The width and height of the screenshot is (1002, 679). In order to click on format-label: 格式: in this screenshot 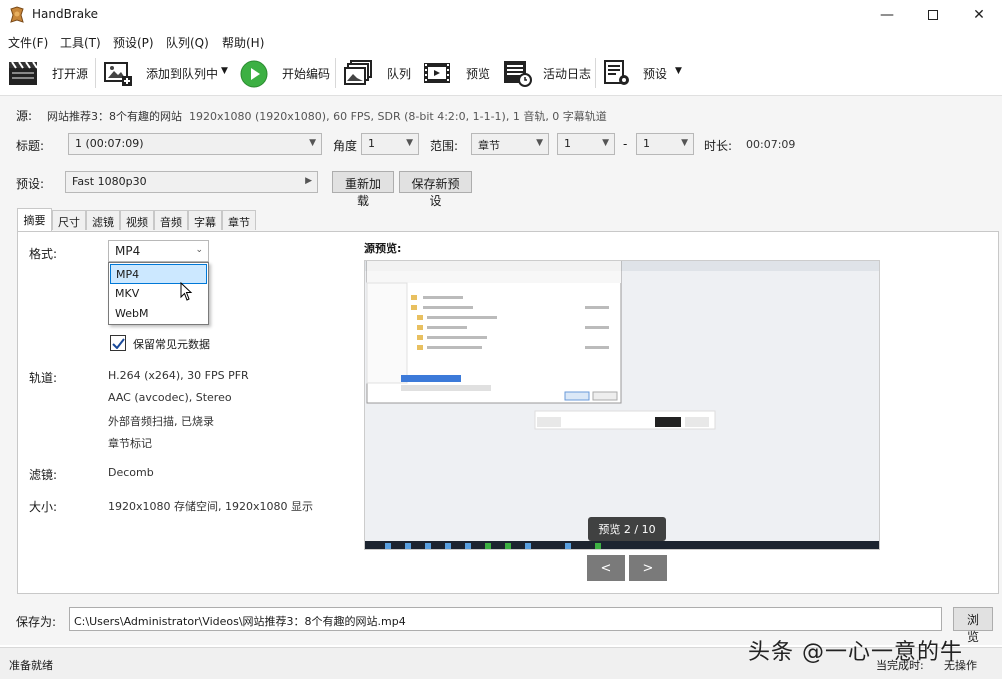, I will do `click(43, 254)`.